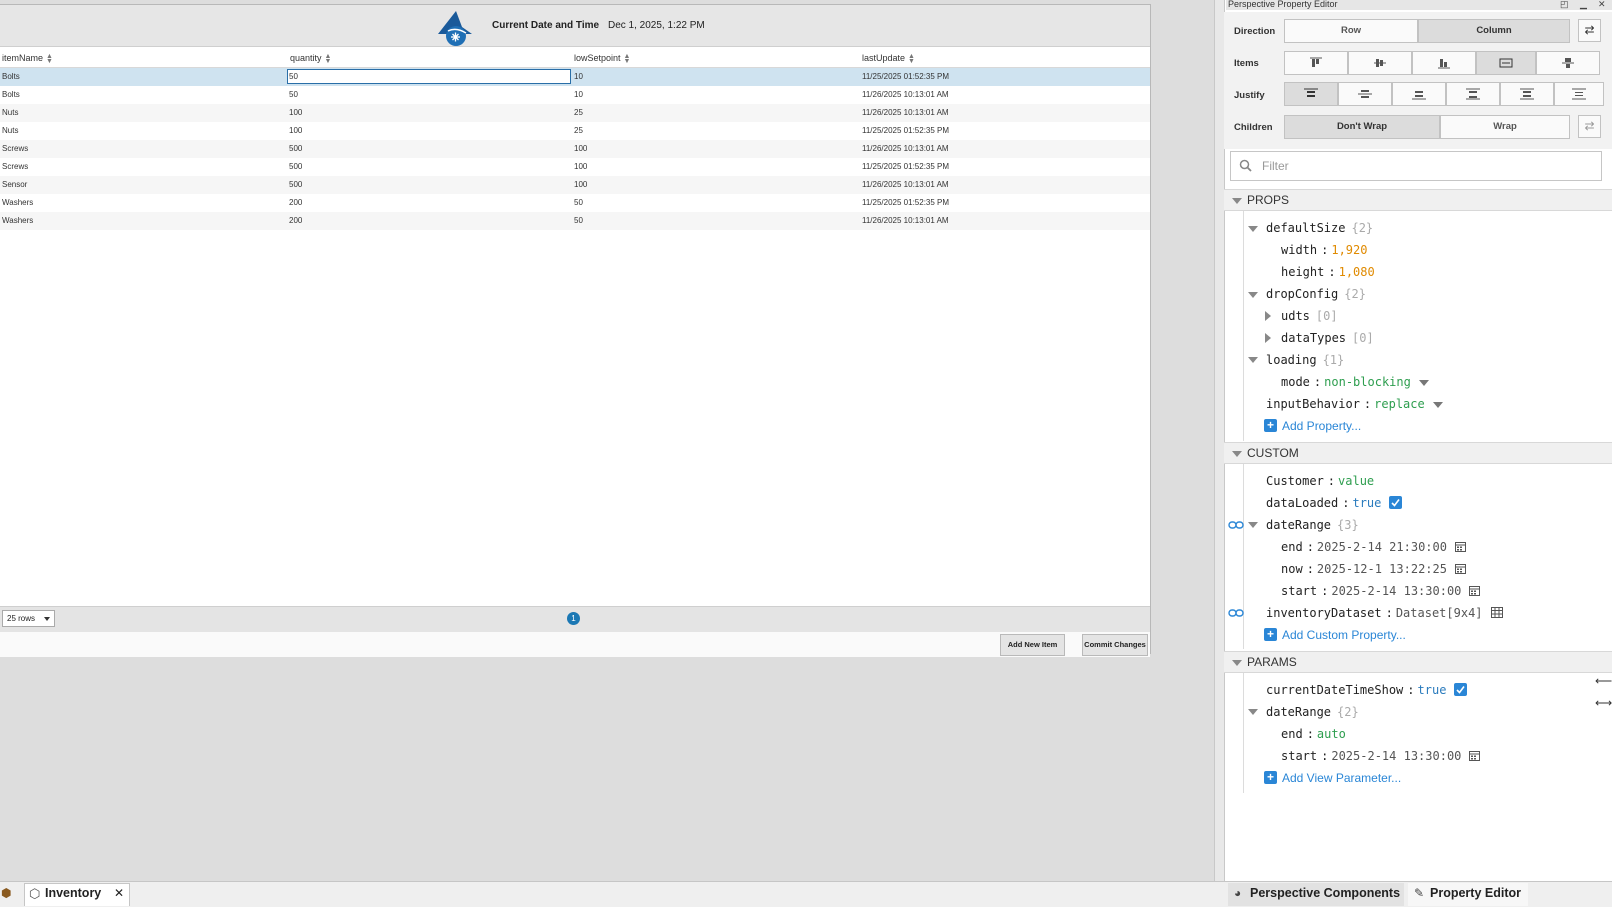 This screenshot has height=907, width=1612. What do you see at coordinates (1527, 94) in the screenshot?
I see `justify-space-around-icon` at bounding box center [1527, 94].